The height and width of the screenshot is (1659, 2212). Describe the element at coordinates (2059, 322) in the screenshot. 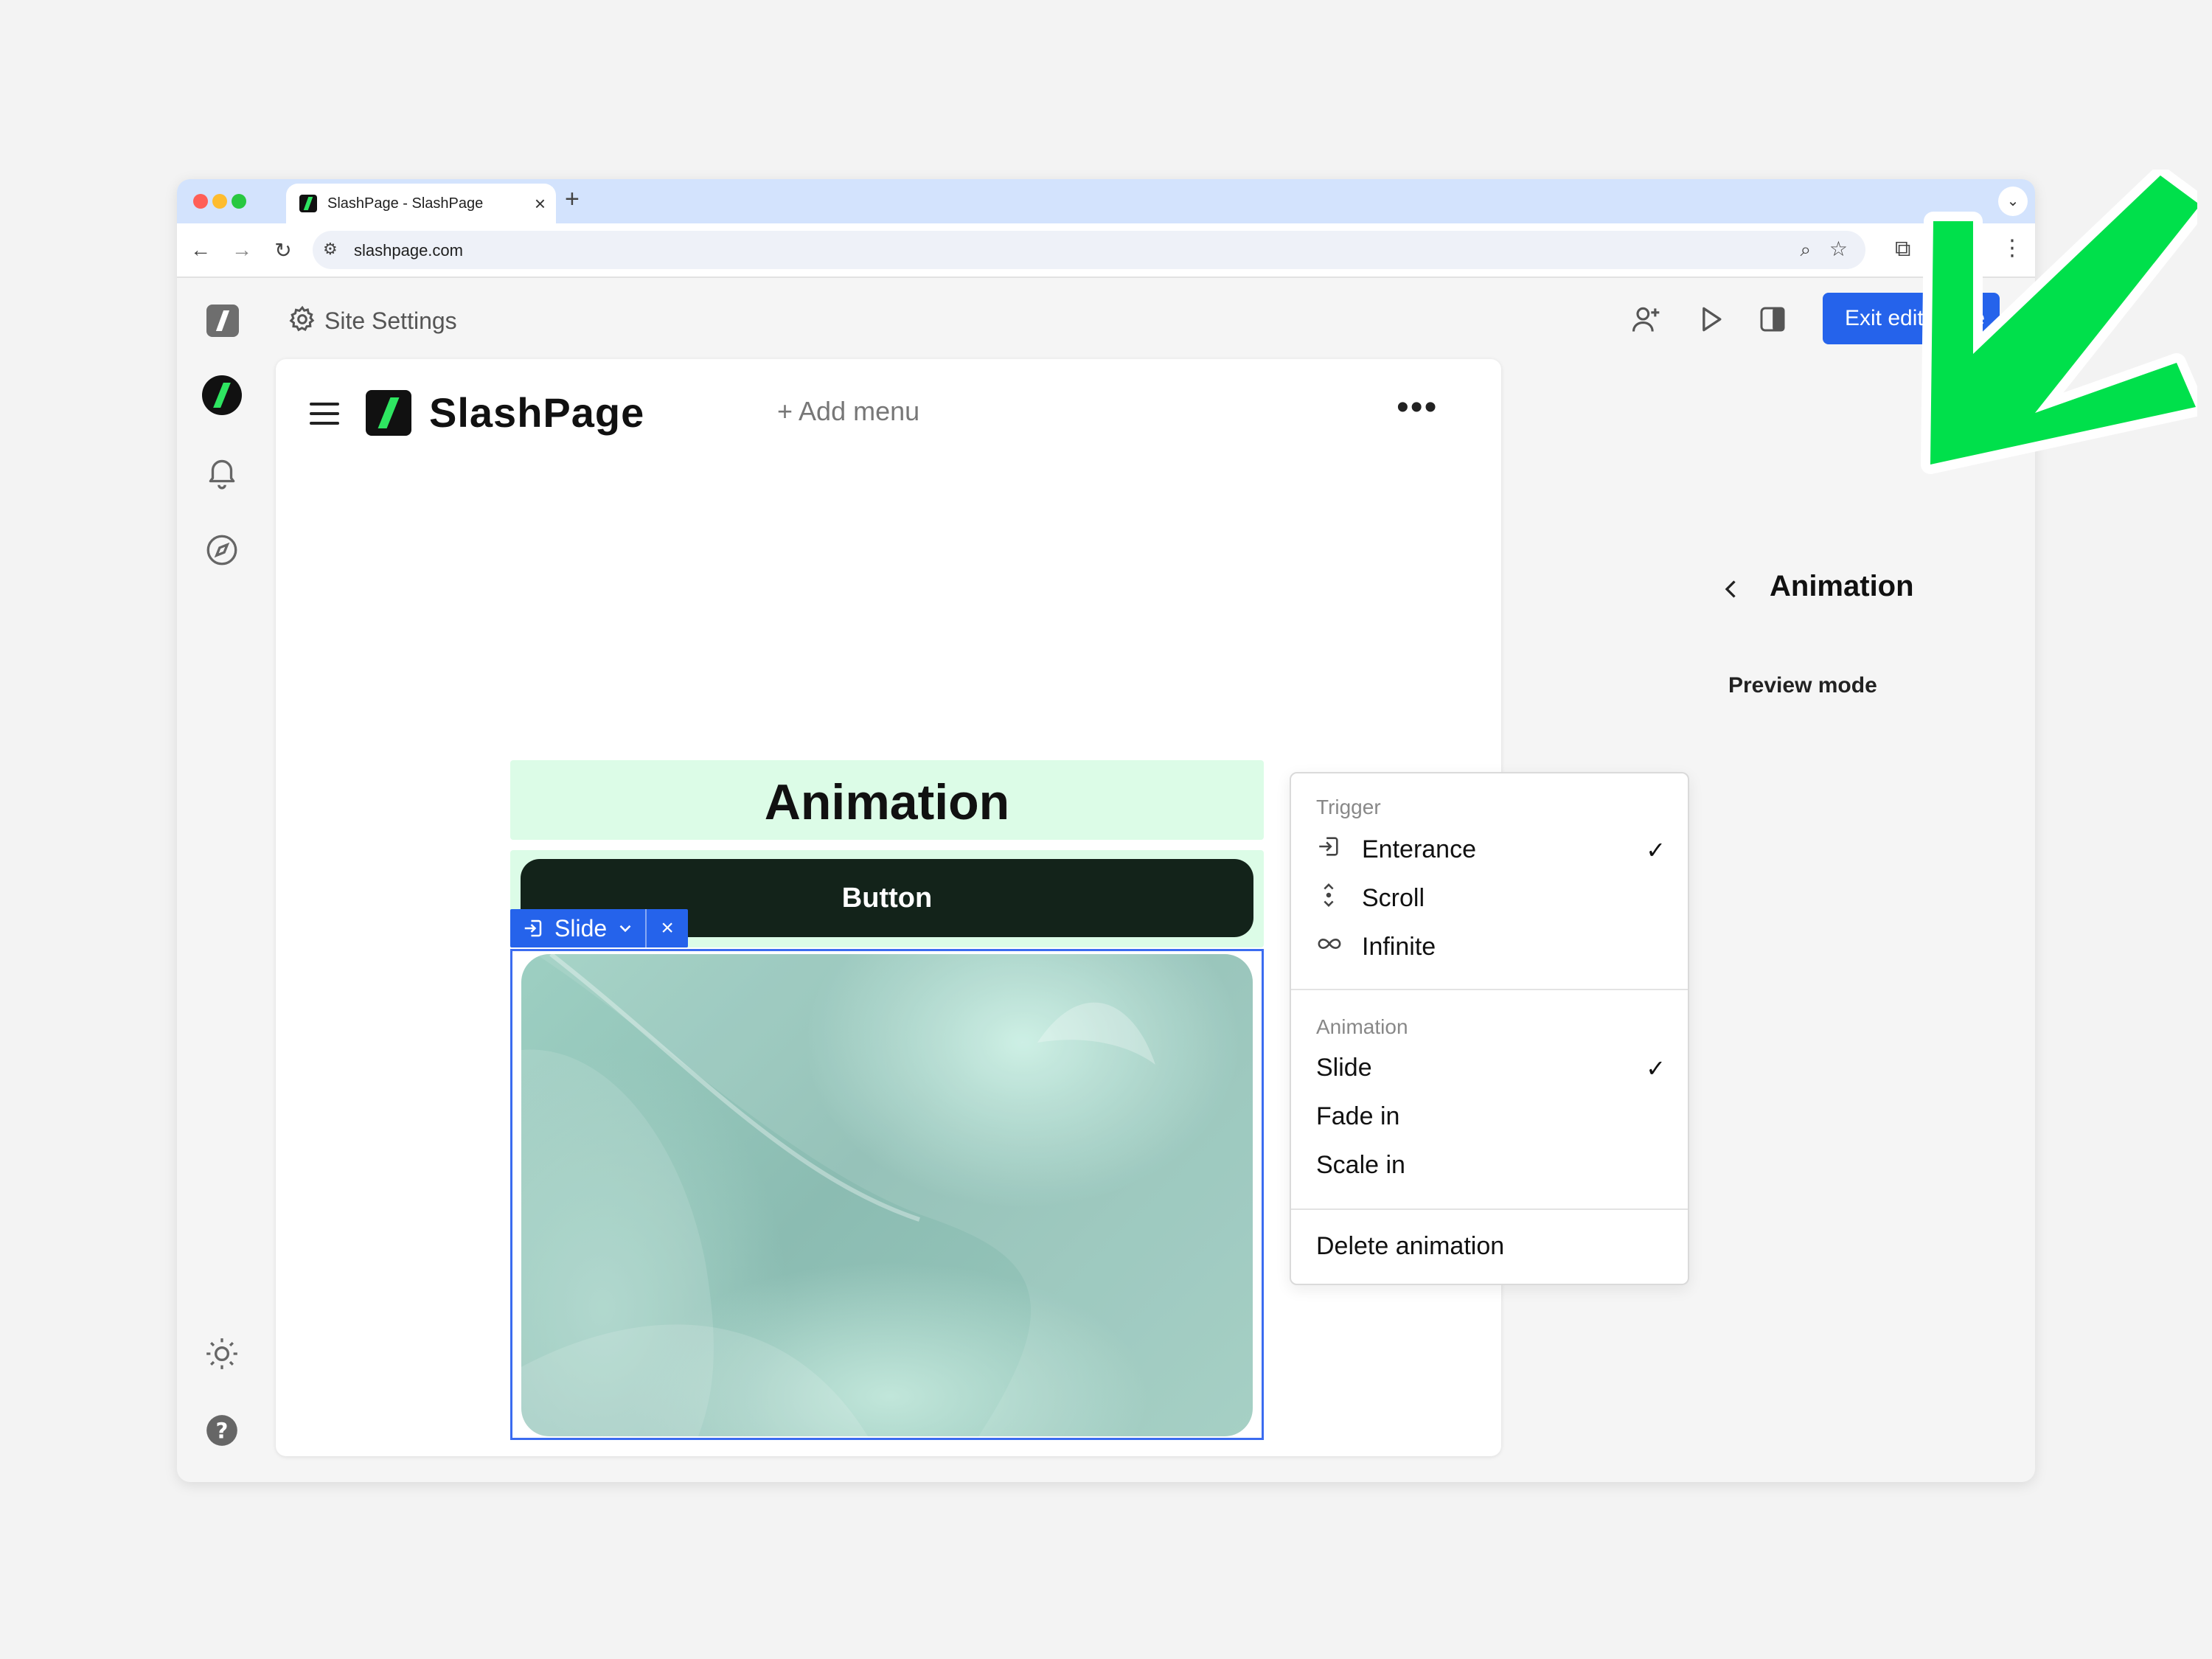

I see `annotation-arrow-icon` at that location.